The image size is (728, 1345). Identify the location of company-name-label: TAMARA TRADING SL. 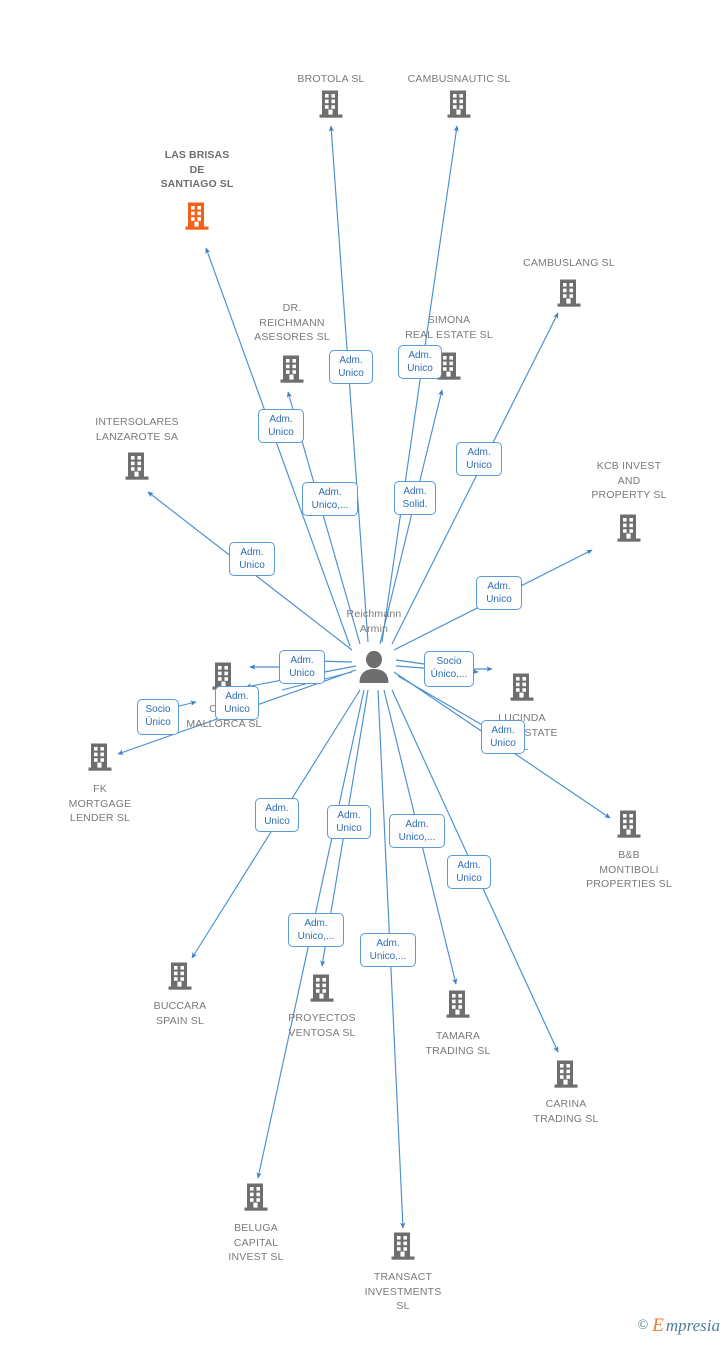
(458, 1043).